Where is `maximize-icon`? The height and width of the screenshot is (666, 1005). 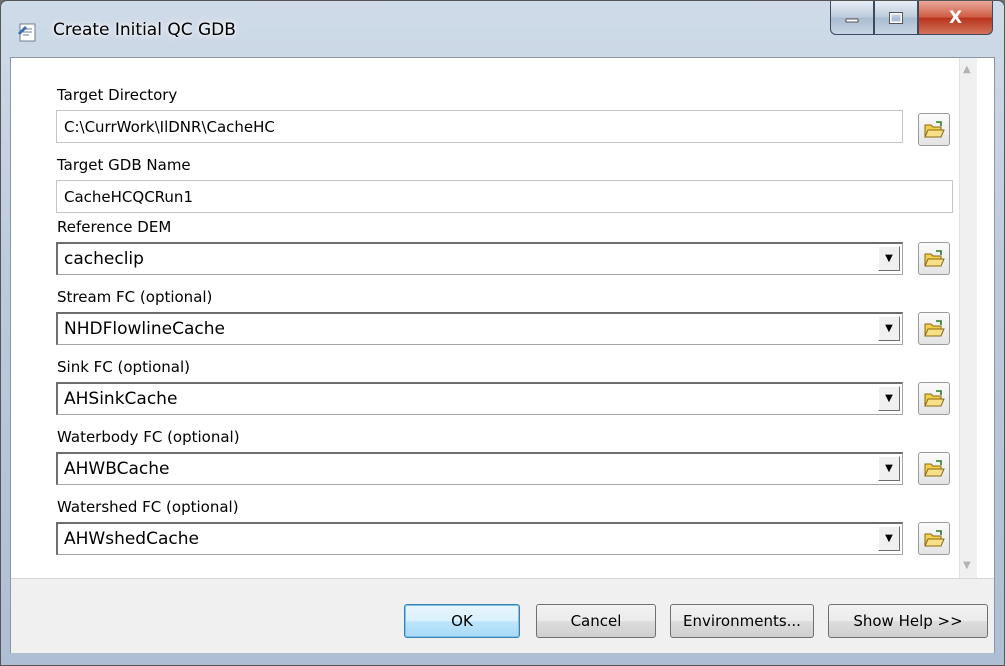 maximize-icon is located at coordinates (896, 17).